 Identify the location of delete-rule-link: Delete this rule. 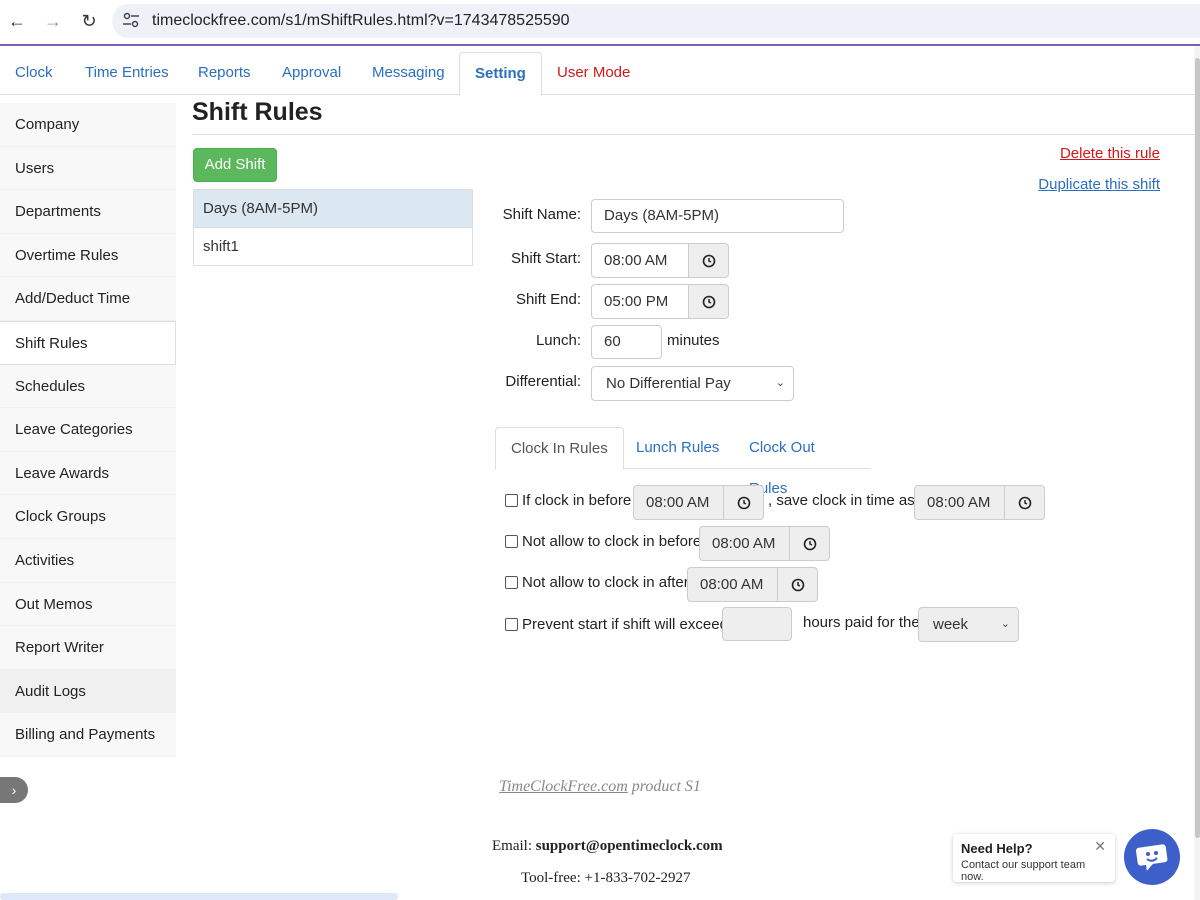
(1110, 153).